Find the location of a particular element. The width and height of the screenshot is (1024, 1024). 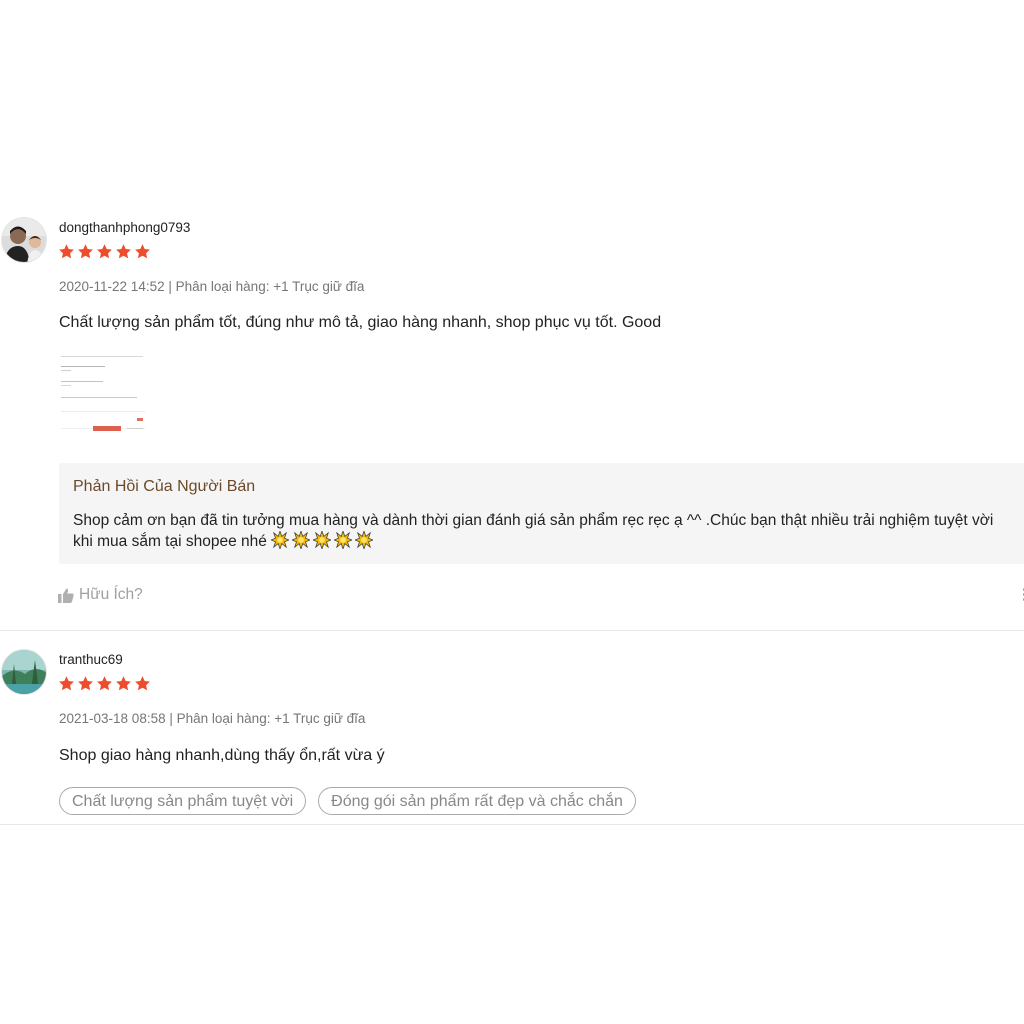

review-image-thumbnail is located at coordinates (102, 395).